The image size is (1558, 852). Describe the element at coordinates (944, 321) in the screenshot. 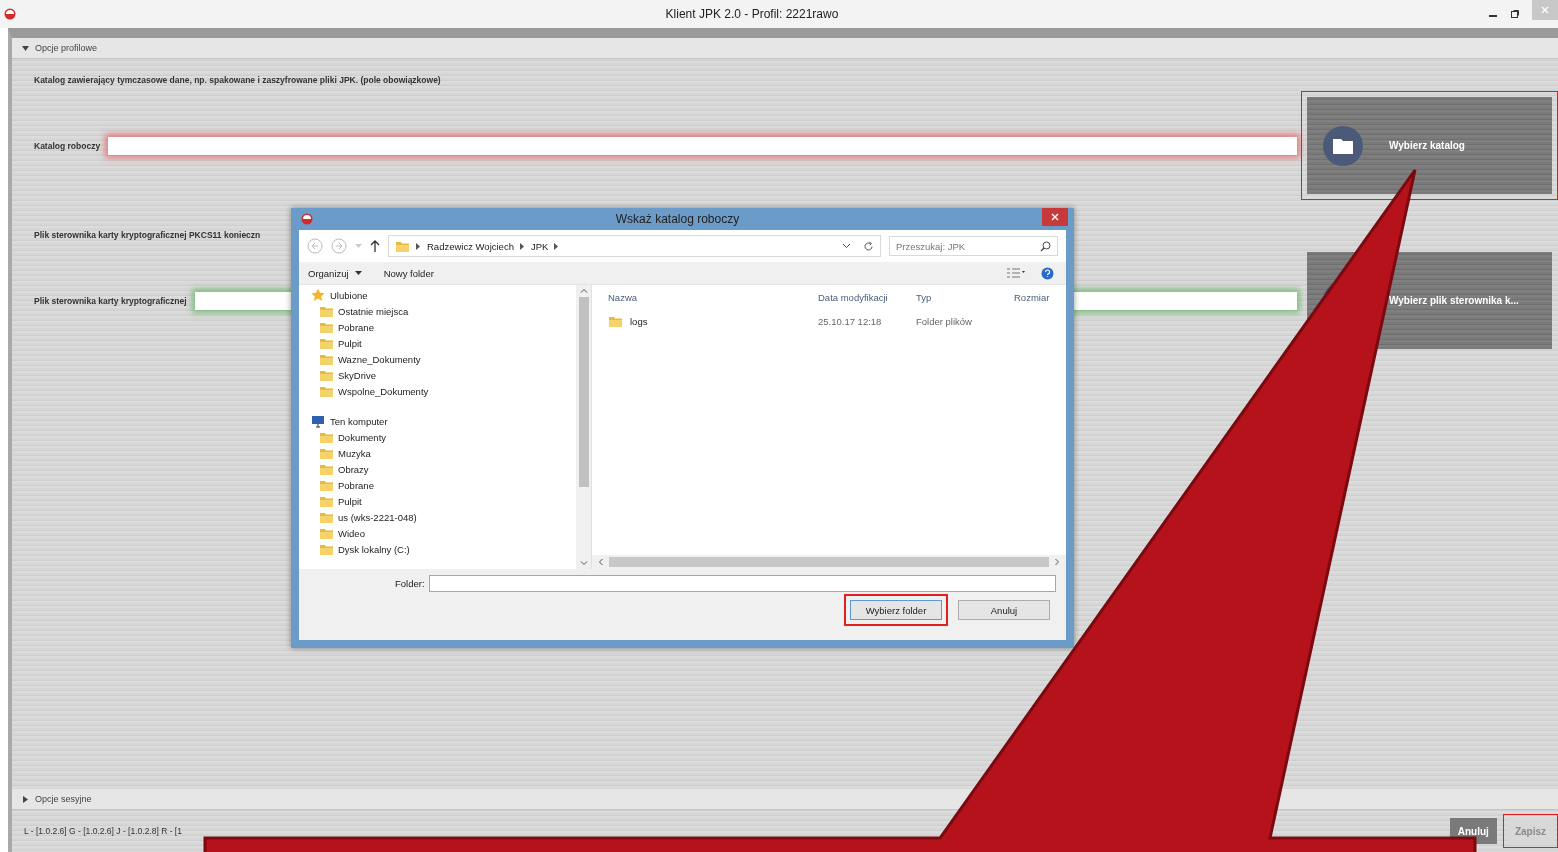

I see `type-cell-text: Folder plików` at that location.